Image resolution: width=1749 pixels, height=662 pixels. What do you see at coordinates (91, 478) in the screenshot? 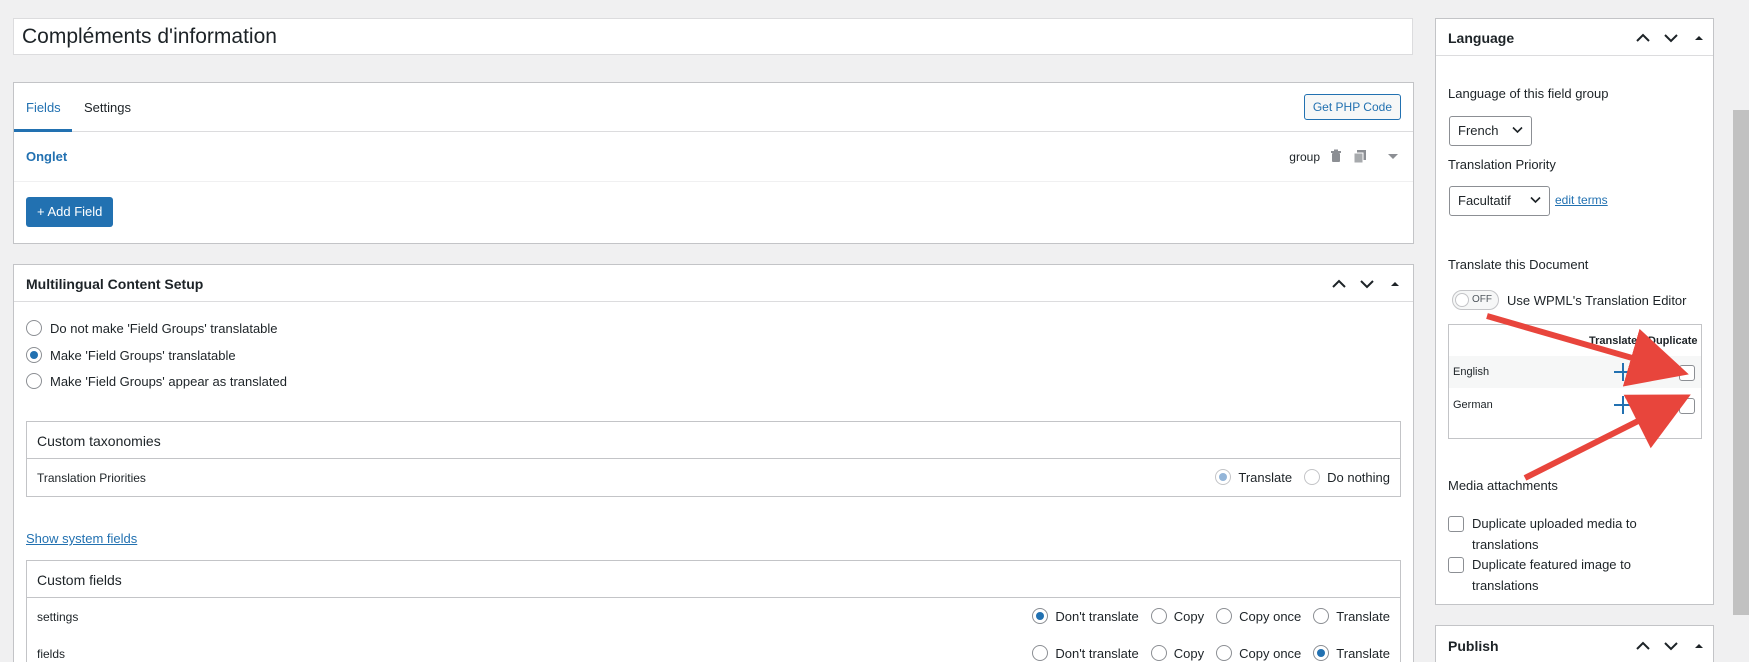
I see `taxonomy-label: Translation Priorities` at bounding box center [91, 478].